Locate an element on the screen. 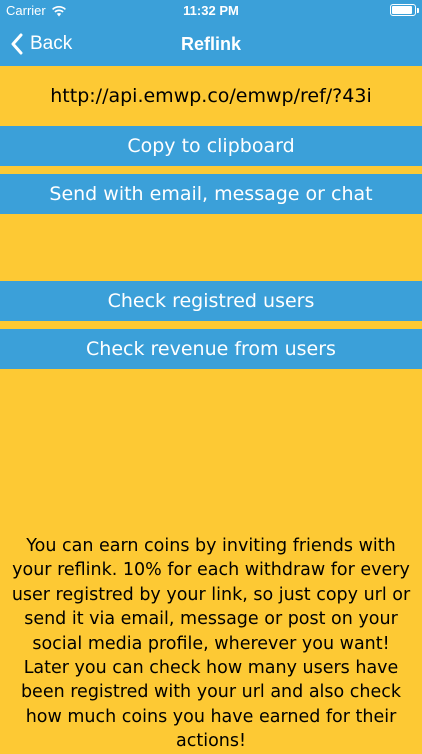 The height and width of the screenshot is (754, 422). page-title: Reflink is located at coordinates (210, 44).